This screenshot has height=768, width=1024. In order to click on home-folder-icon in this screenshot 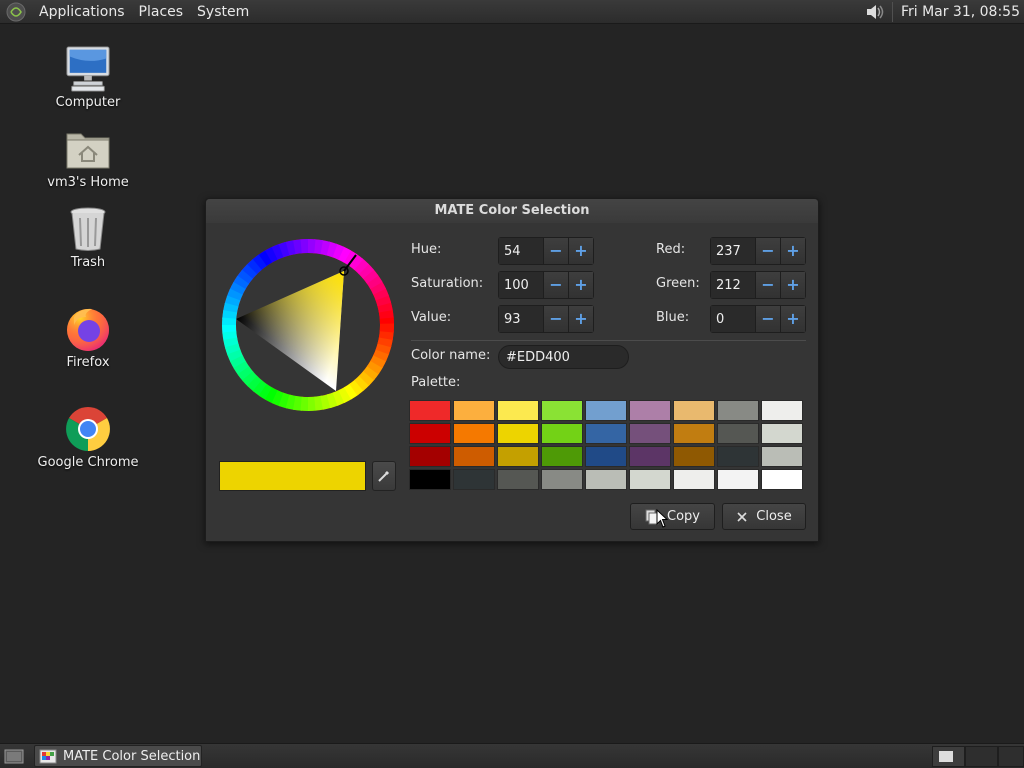, I will do `click(88, 151)`.